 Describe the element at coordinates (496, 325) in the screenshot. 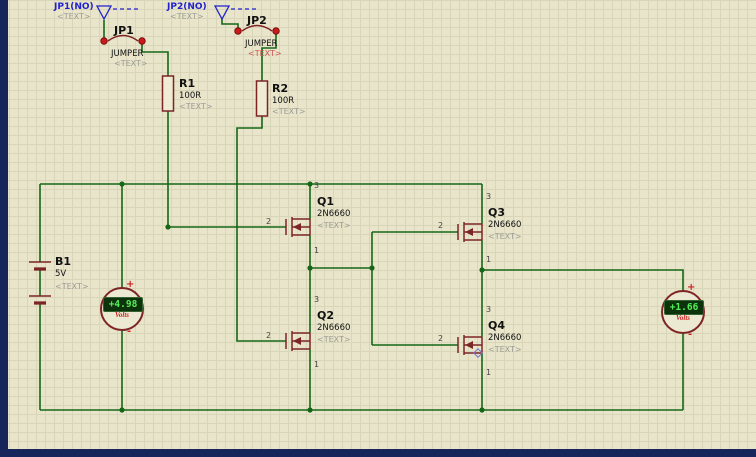

I see `component-ref: Q4` at that location.